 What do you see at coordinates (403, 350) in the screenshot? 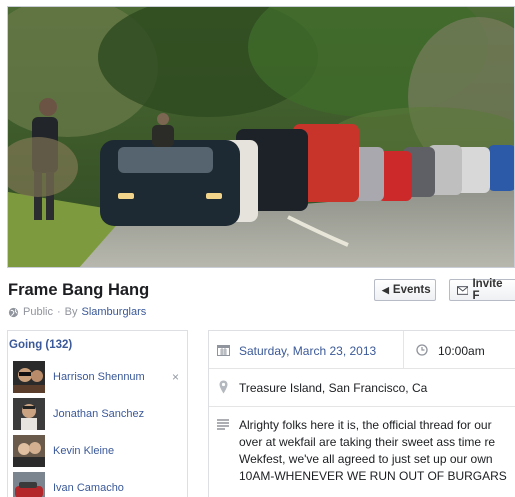
I see `divider` at bounding box center [403, 350].